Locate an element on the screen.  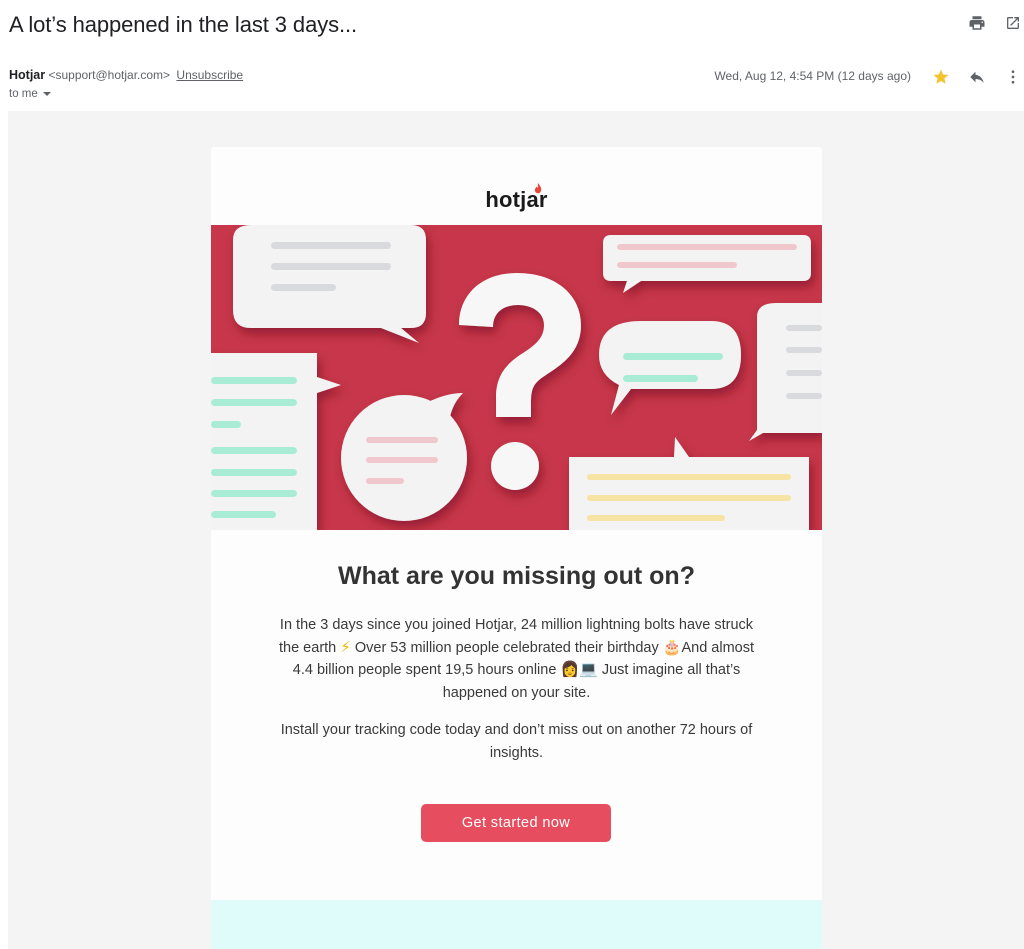
get-started-button: Get started now is located at coordinates (516, 823).